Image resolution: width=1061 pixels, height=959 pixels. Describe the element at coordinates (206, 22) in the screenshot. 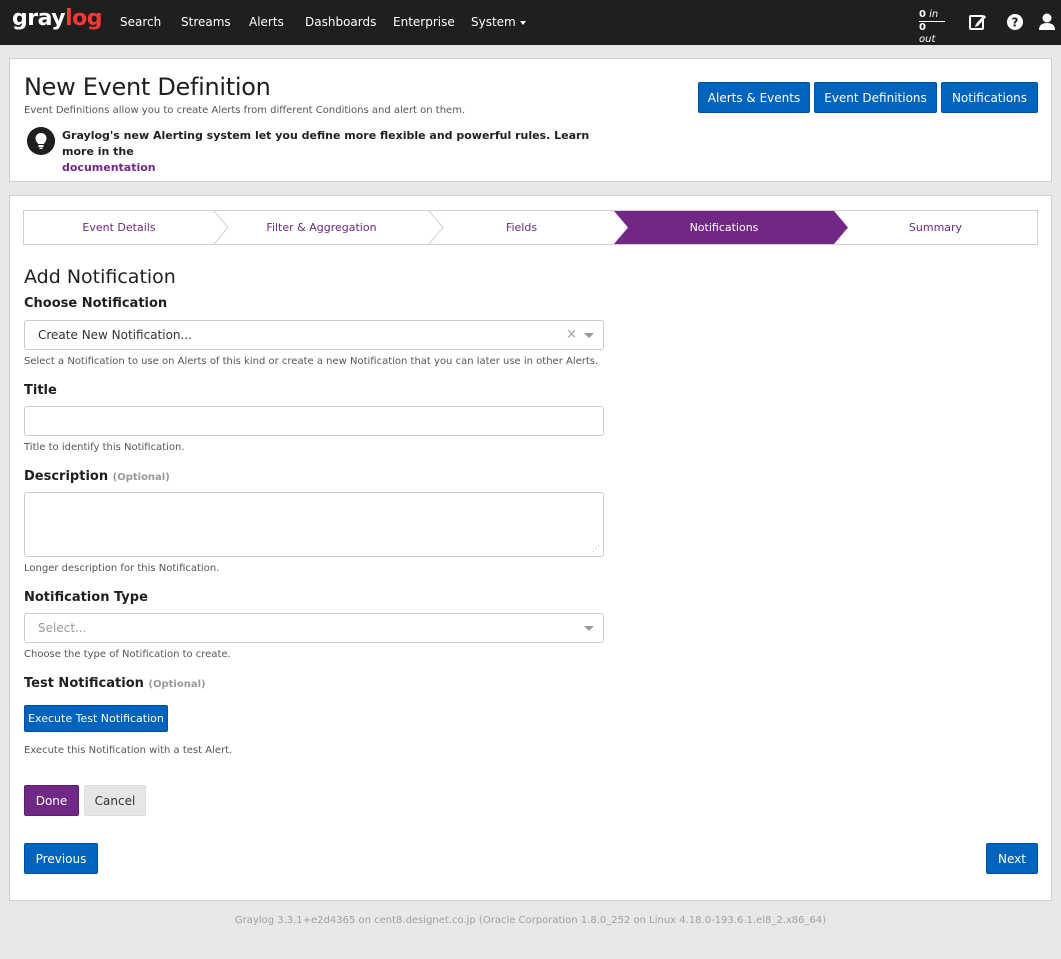

I see `nav-streams: Streams` at that location.